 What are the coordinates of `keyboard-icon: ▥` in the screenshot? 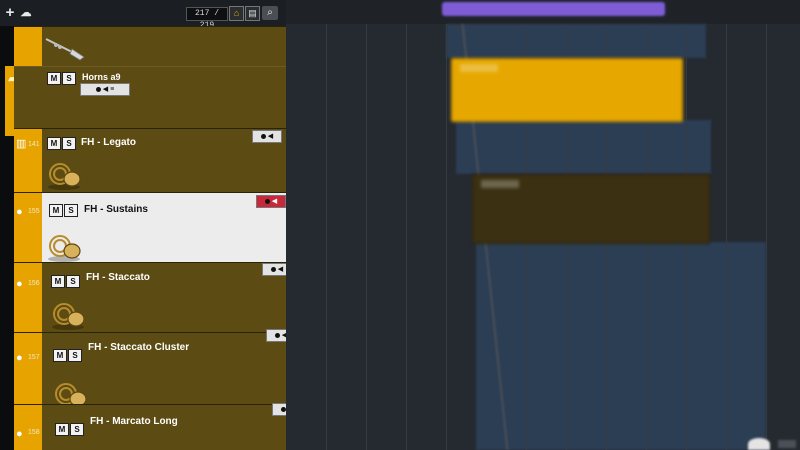 It's located at (21, 144).